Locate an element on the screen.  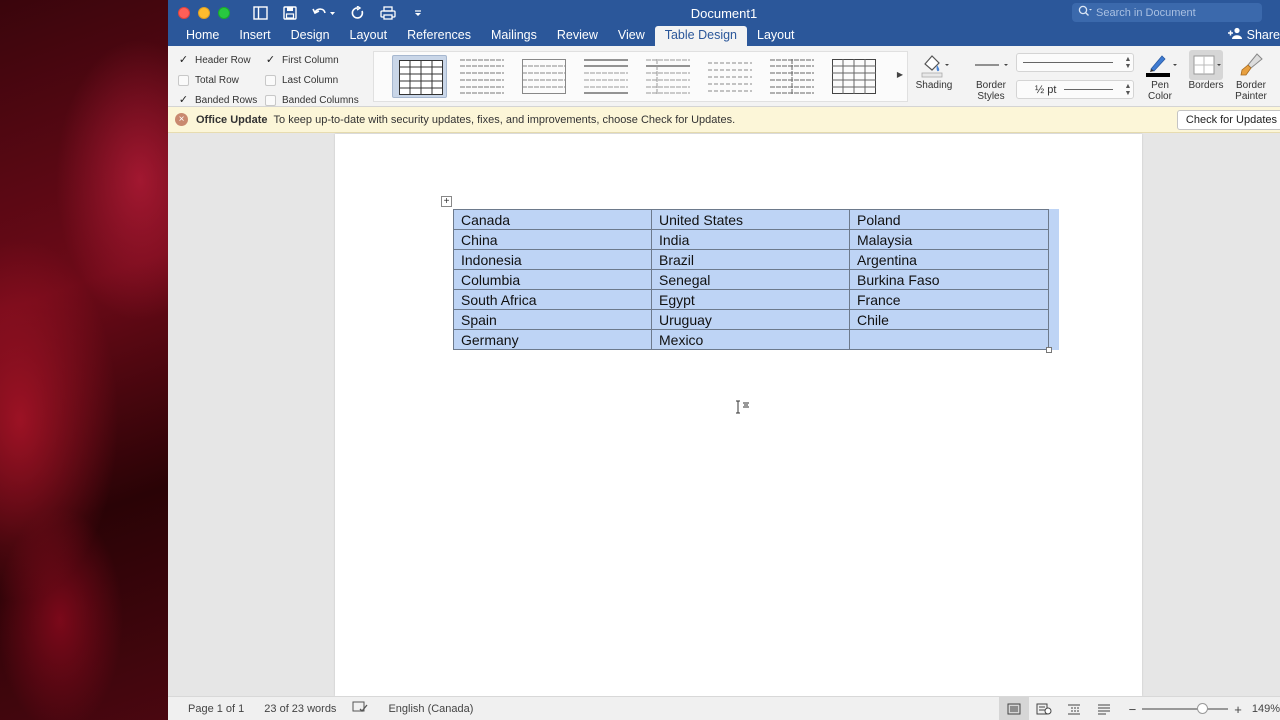
table-row: Spain Uruguay Chile is located at coordinates (751, 319).